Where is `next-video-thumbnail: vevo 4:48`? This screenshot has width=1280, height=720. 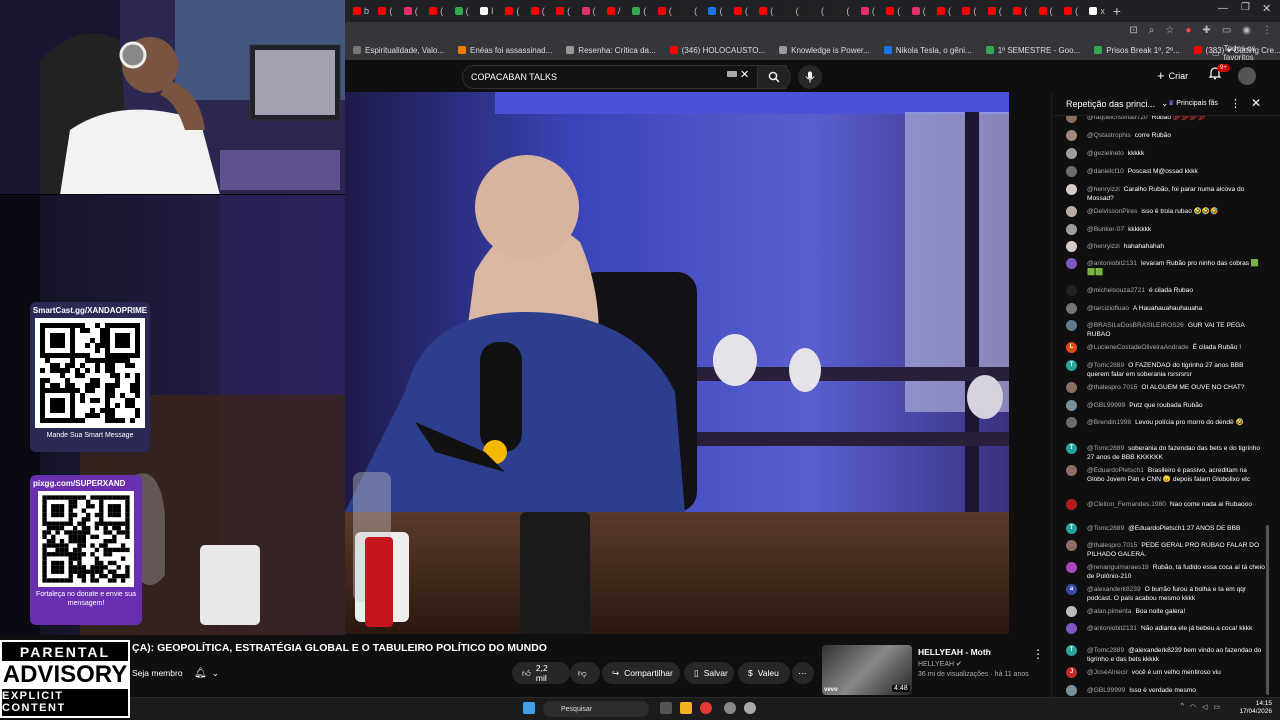
next-video-thumbnail: vevo 4:48 is located at coordinates (867, 670).